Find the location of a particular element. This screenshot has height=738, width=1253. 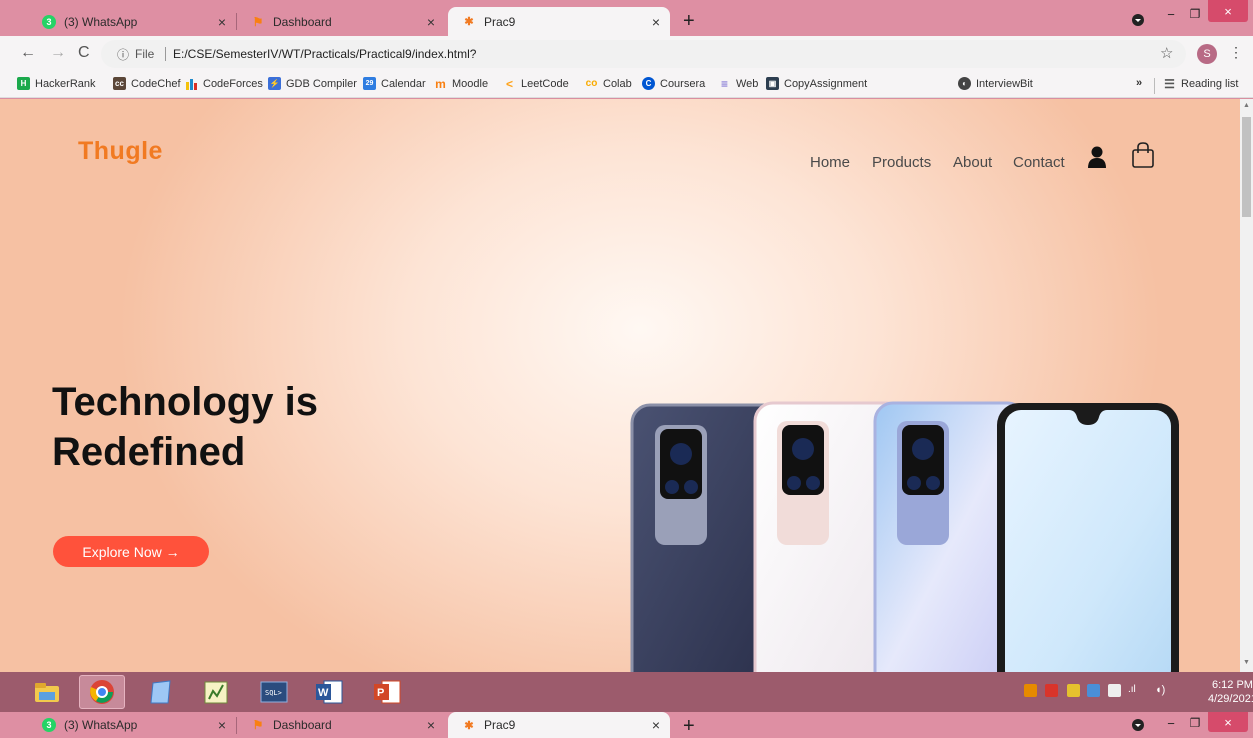

bookmark-label: GDB Compiler is located at coordinates (321, 83).